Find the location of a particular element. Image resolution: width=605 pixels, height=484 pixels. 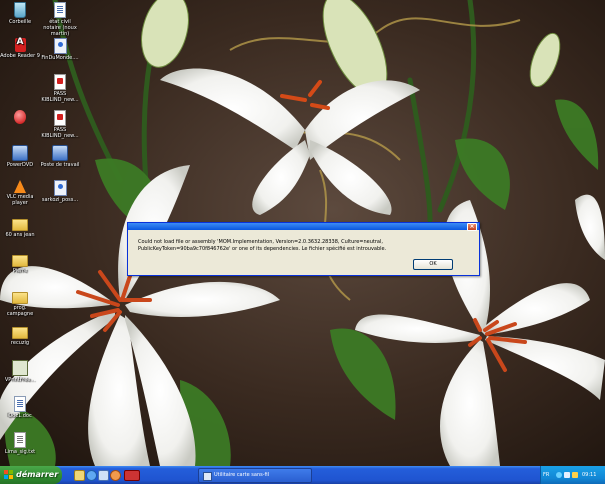

taskbar-item-wireless-utility: Utilitaire carte sans-fil is located at coordinates (255, 475).